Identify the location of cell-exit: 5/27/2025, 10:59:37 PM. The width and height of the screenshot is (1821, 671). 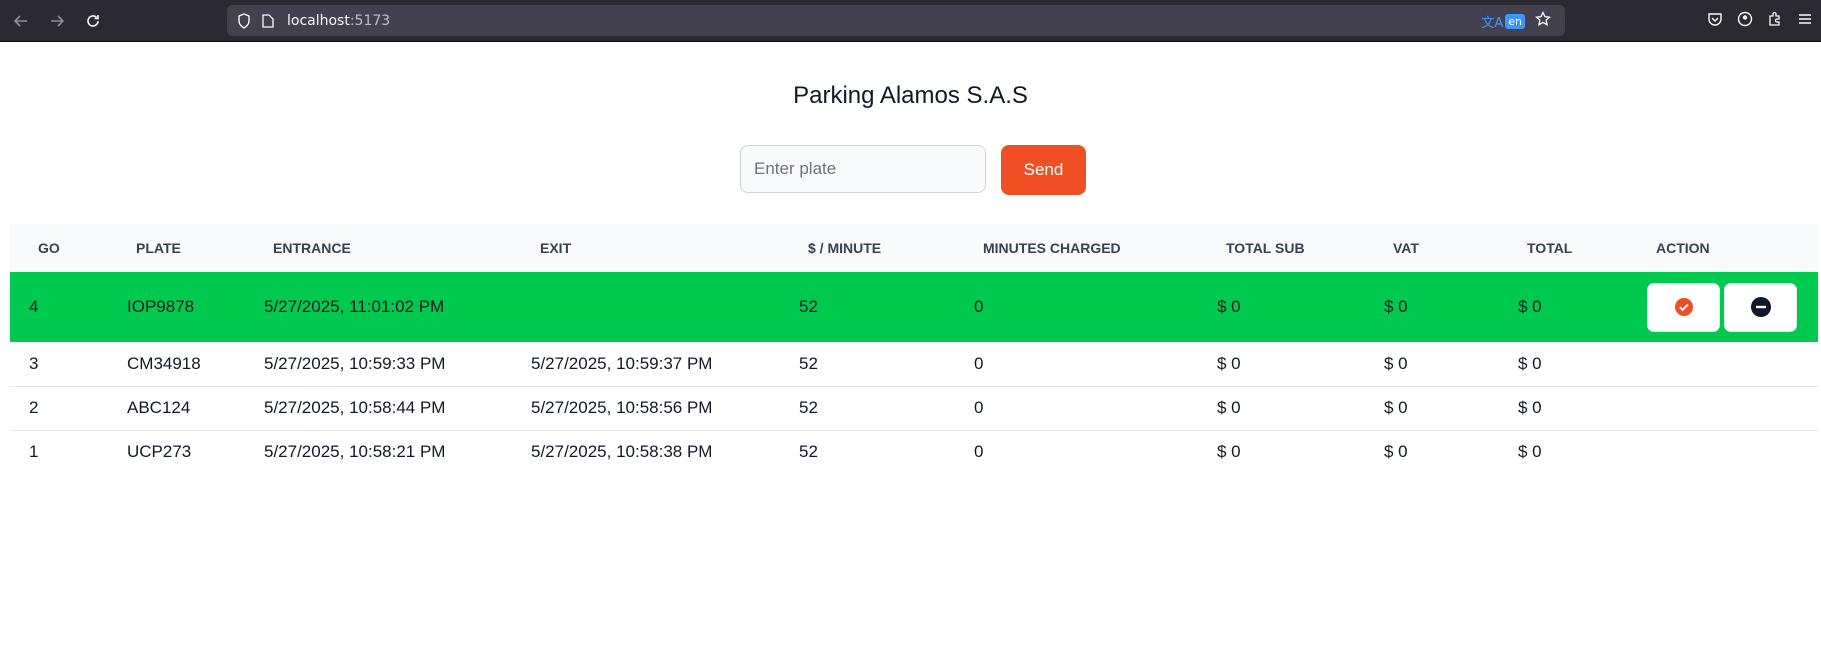
(622, 363).